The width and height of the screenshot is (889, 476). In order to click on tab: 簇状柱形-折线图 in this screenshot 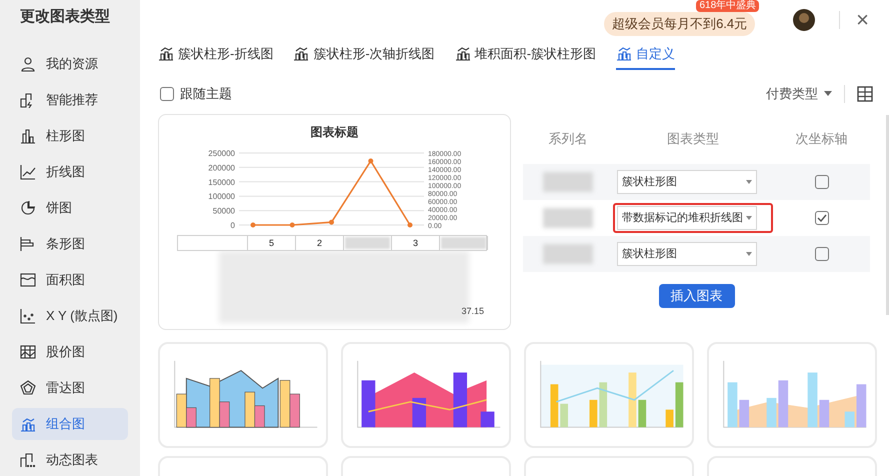, I will do `click(216, 57)`.